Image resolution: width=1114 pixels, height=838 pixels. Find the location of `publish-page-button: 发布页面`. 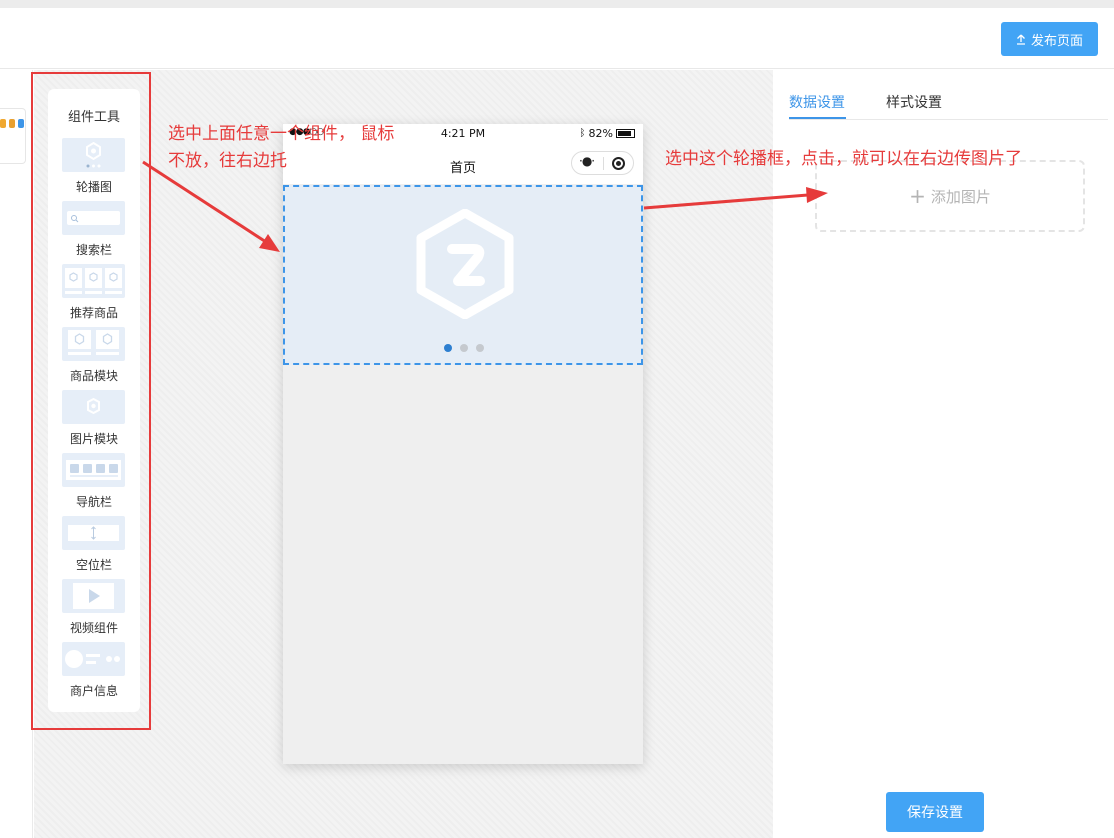

publish-page-button: 发布页面 is located at coordinates (1049, 39).